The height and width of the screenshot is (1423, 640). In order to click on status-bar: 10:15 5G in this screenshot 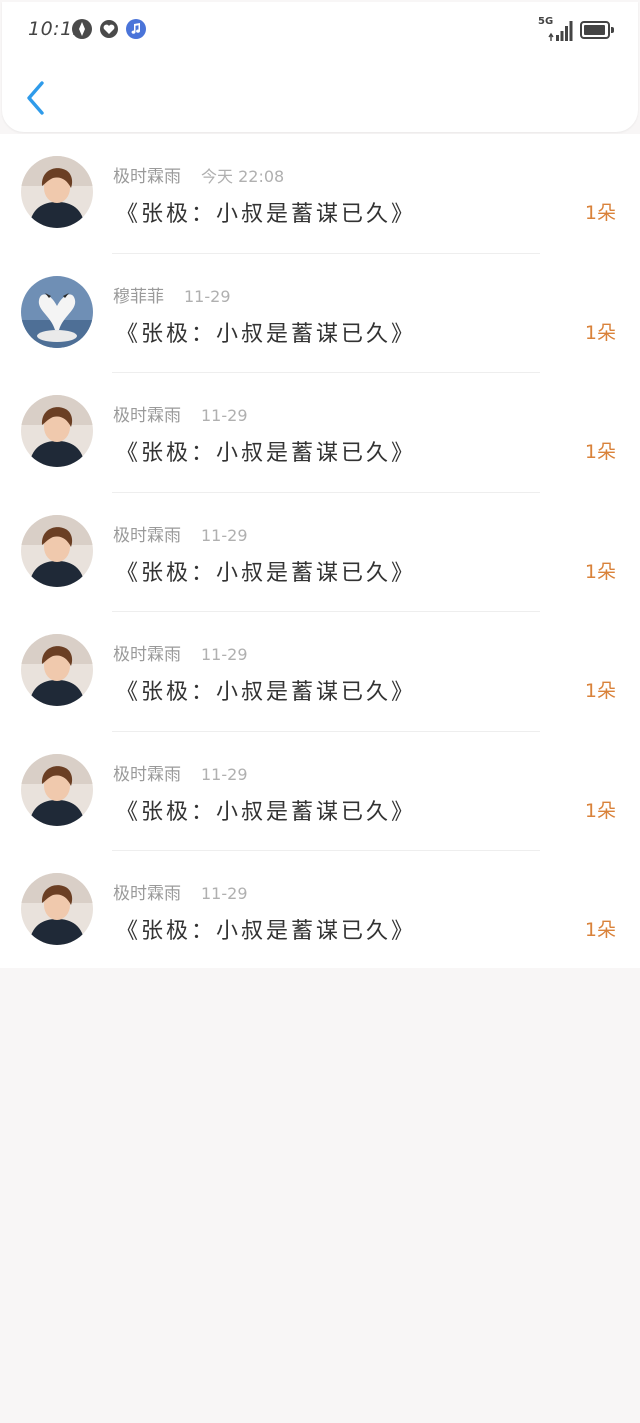, I will do `click(320, 31)`.